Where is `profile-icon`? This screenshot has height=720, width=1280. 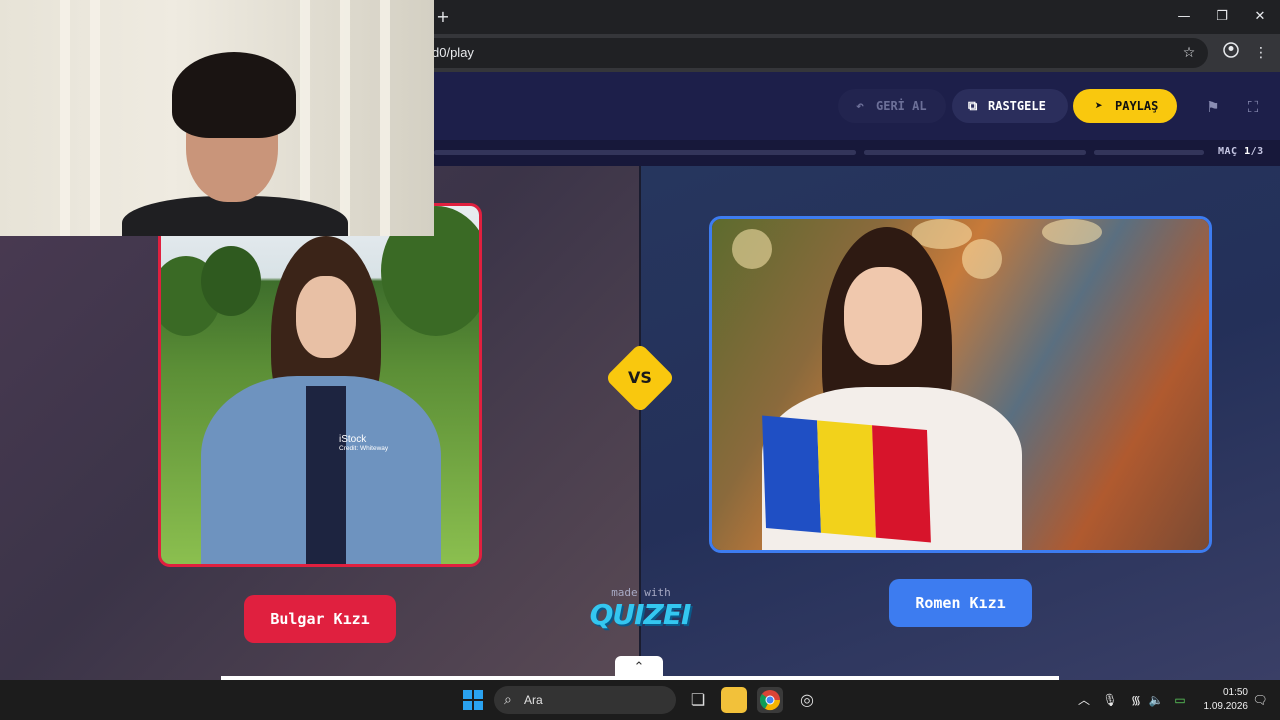
profile-icon is located at coordinates (1231, 53).